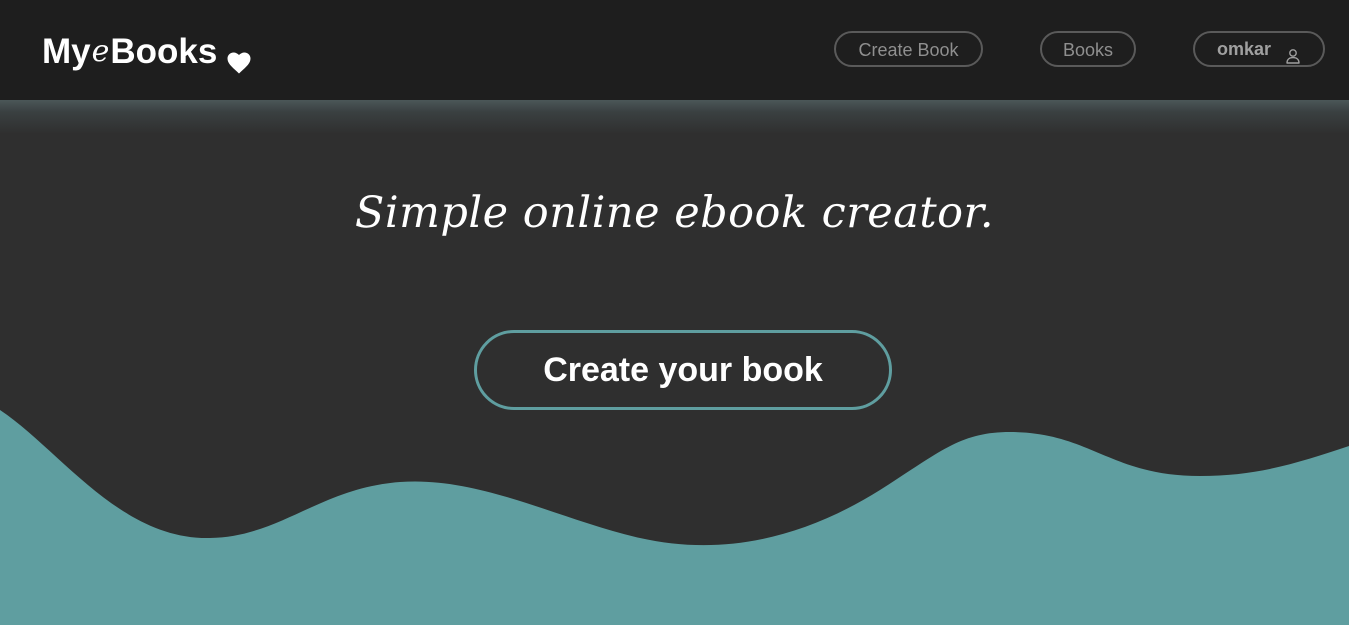 The image size is (1349, 625). I want to click on brand-suffix: Books, so click(164, 51).